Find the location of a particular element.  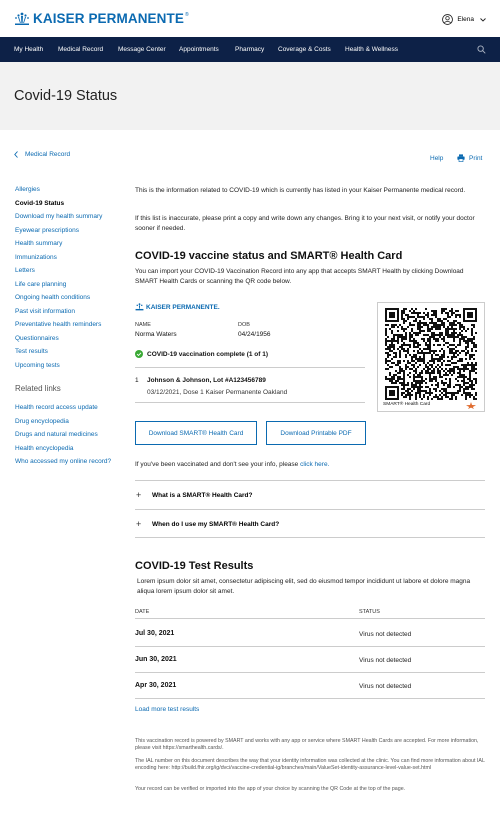

check-circle-icon is located at coordinates (139, 354).